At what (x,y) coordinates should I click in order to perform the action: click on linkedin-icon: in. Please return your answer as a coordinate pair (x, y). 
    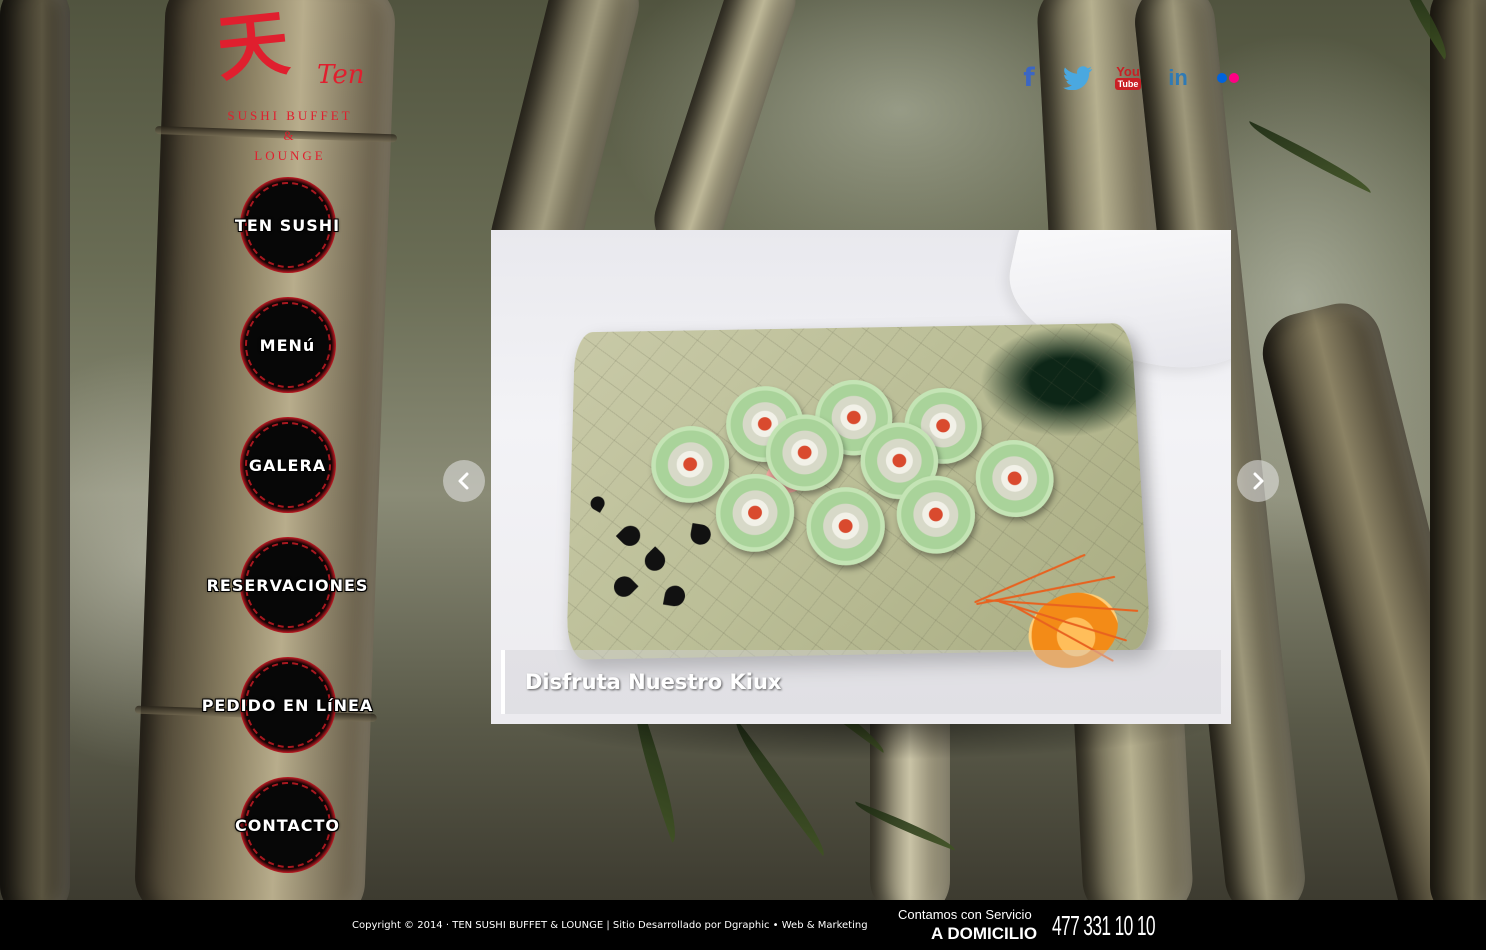
    Looking at the image, I should click on (1178, 78).